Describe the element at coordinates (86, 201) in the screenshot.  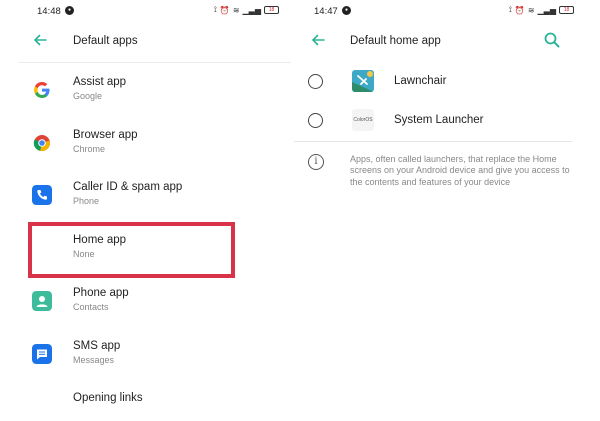
I see `list-item-subtitle: Phone` at that location.